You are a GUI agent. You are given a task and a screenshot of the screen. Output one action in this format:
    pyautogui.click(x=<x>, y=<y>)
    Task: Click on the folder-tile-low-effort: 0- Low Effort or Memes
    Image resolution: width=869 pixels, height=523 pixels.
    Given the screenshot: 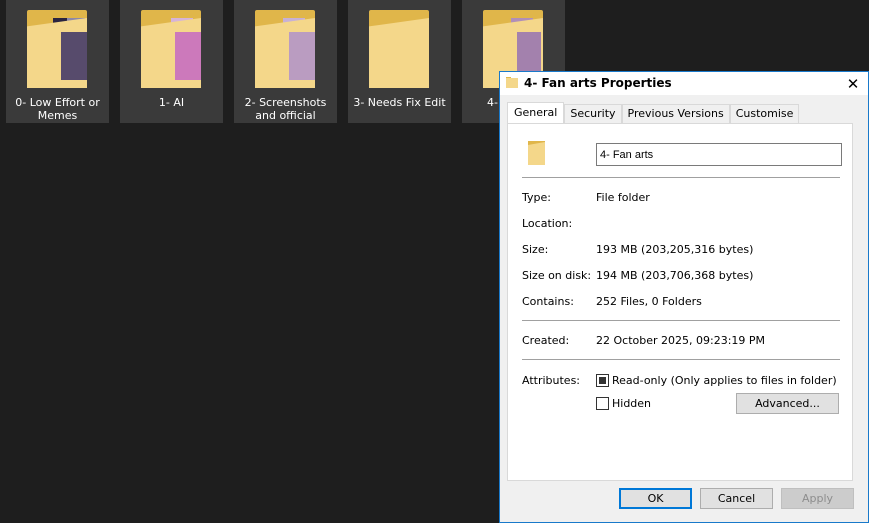 What is the action you would take?
    pyautogui.click(x=57, y=61)
    